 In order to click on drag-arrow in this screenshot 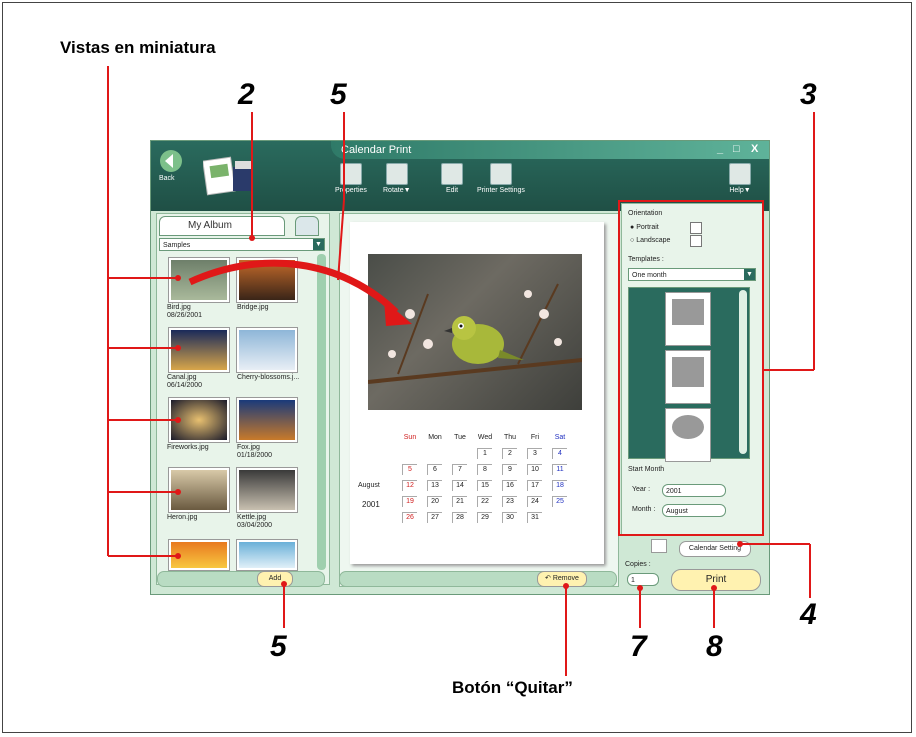, I will do `click(293, 287)`.